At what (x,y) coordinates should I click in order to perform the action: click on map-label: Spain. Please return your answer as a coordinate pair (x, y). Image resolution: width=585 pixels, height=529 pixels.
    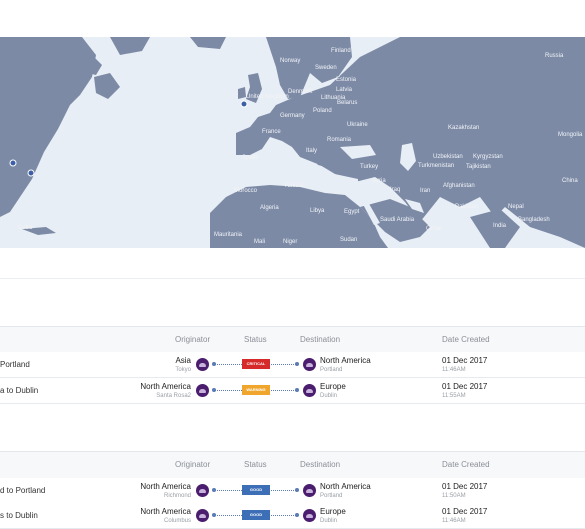
    Looking at the image, I should click on (250, 158).